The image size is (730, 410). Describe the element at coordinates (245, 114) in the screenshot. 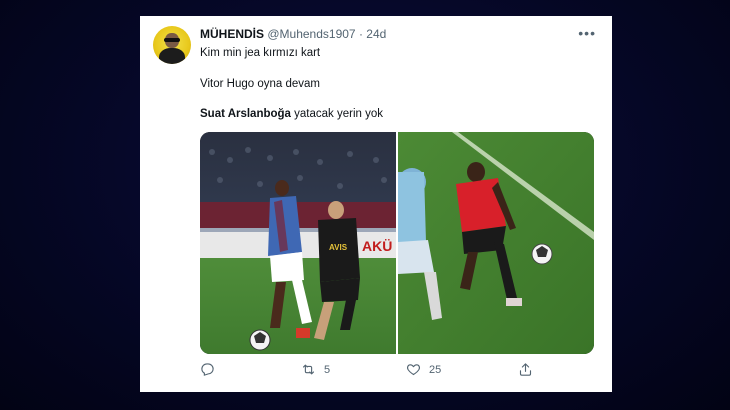

I see `mention-name: Suat Arslanboğa` at that location.